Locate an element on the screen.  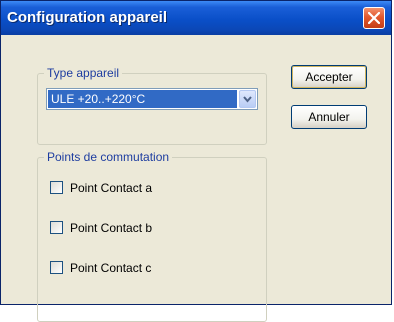
close-icon is located at coordinates (374, 18).